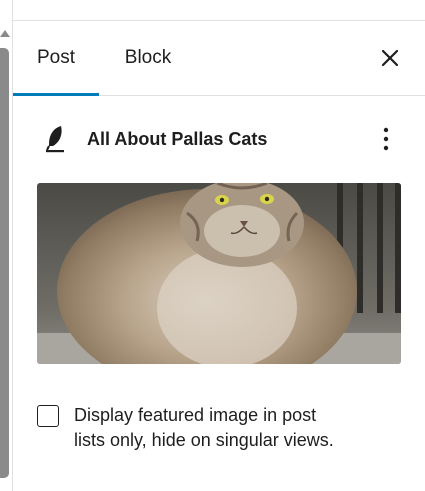 This screenshot has height=491, width=425. I want to click on featured-image-checkbox, so click(48, 416).